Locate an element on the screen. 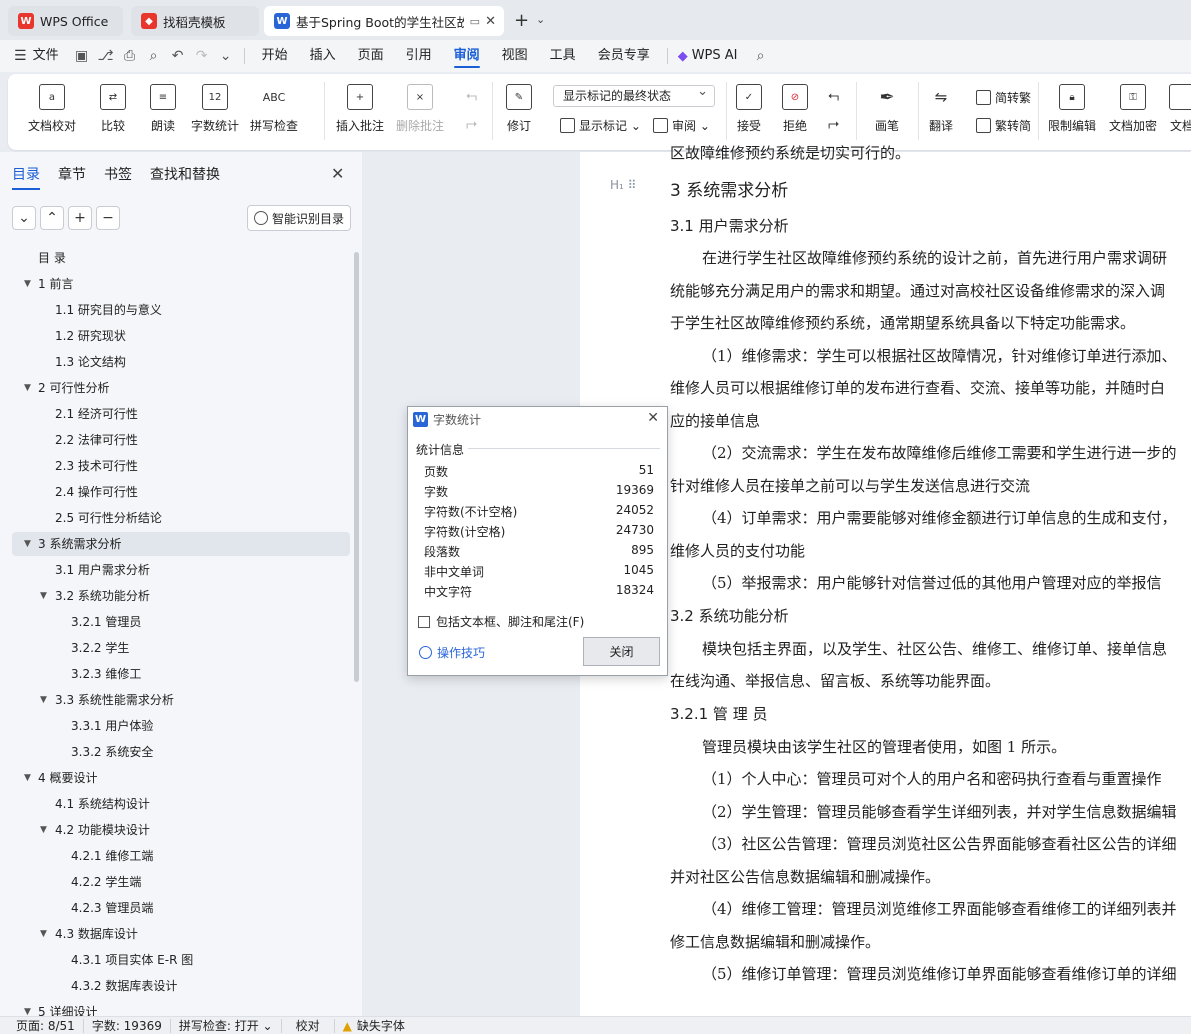 The height and width of the screenshot is (1034, 1191). pen-button: ✒ 画笔 is located at coordinates (887, 109).